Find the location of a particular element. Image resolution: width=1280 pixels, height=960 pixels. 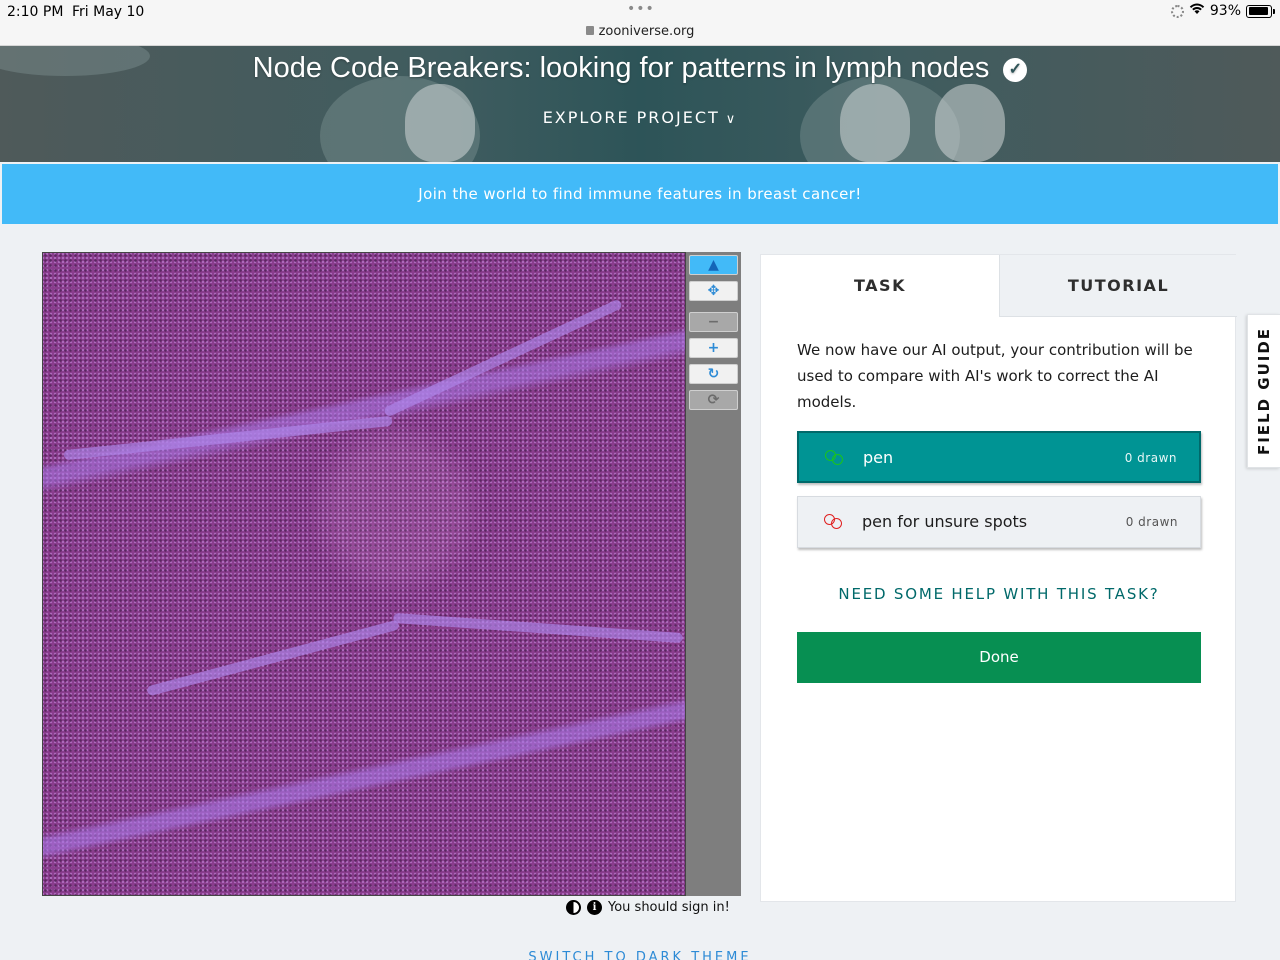

contrast-icon is located at coordinates (573, 907).